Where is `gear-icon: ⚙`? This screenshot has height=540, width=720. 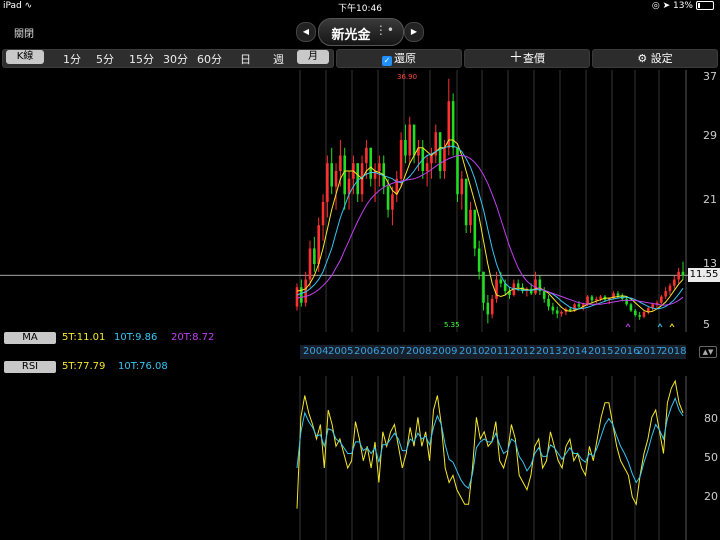
gear-icon: ⚙ is located at coordinates (642, 58).